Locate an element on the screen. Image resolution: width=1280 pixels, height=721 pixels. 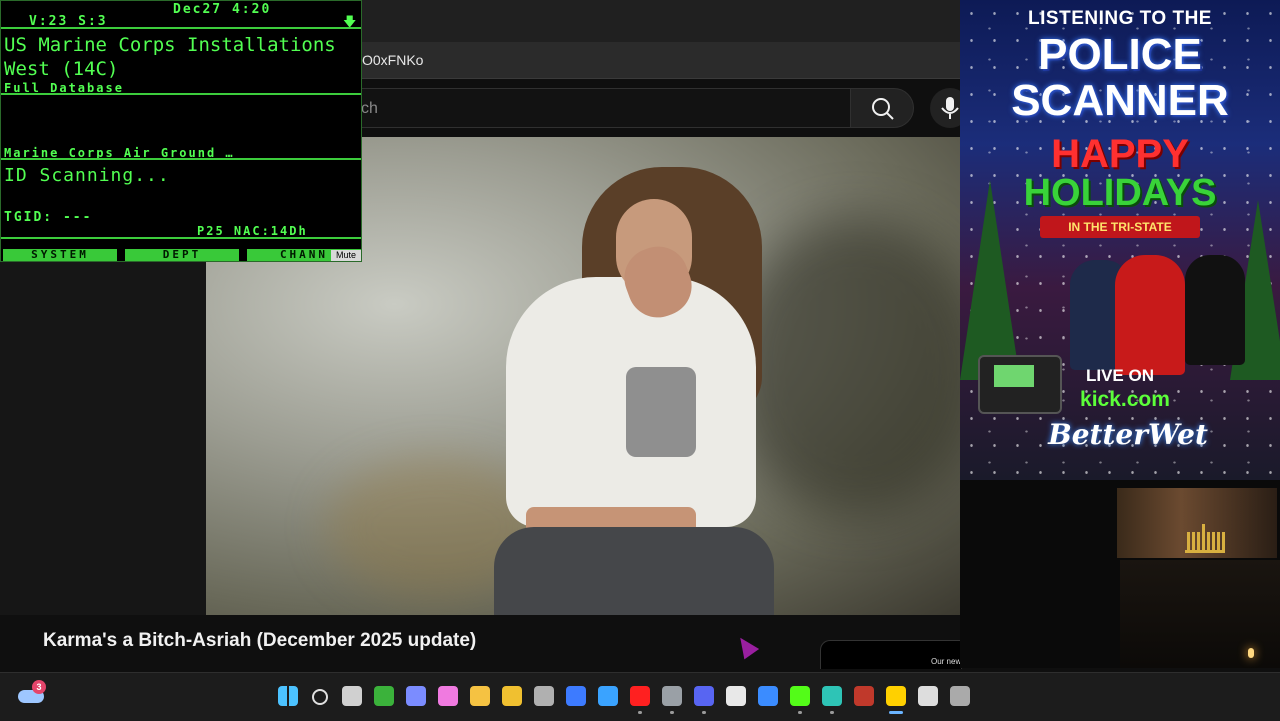
scanner-nac: P25 NAC:14Dh is located at coordinates (252, 231).